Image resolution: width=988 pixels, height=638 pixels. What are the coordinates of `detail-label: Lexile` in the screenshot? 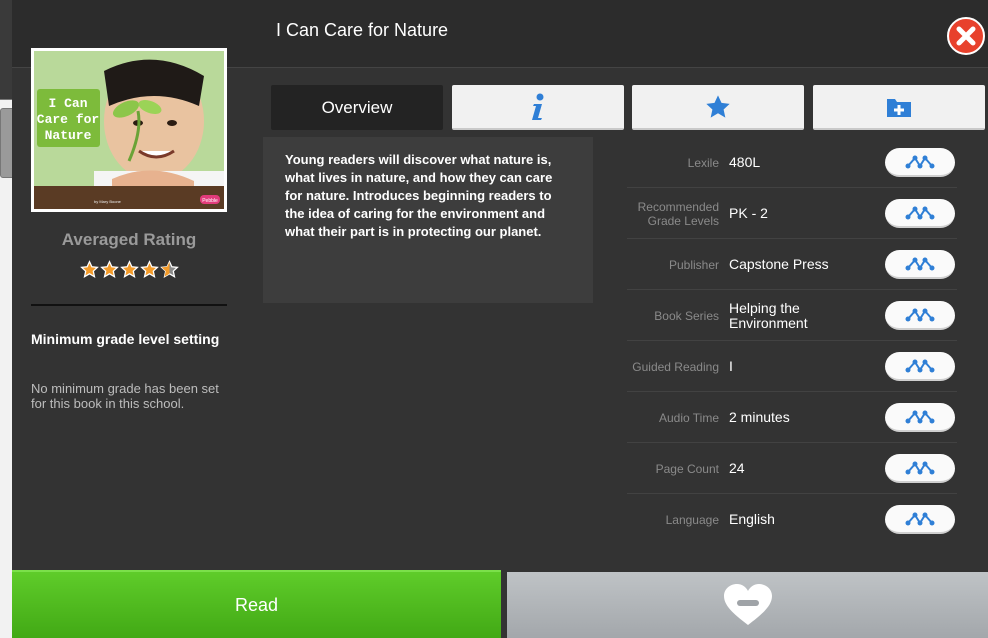 It's located at (703, 162).